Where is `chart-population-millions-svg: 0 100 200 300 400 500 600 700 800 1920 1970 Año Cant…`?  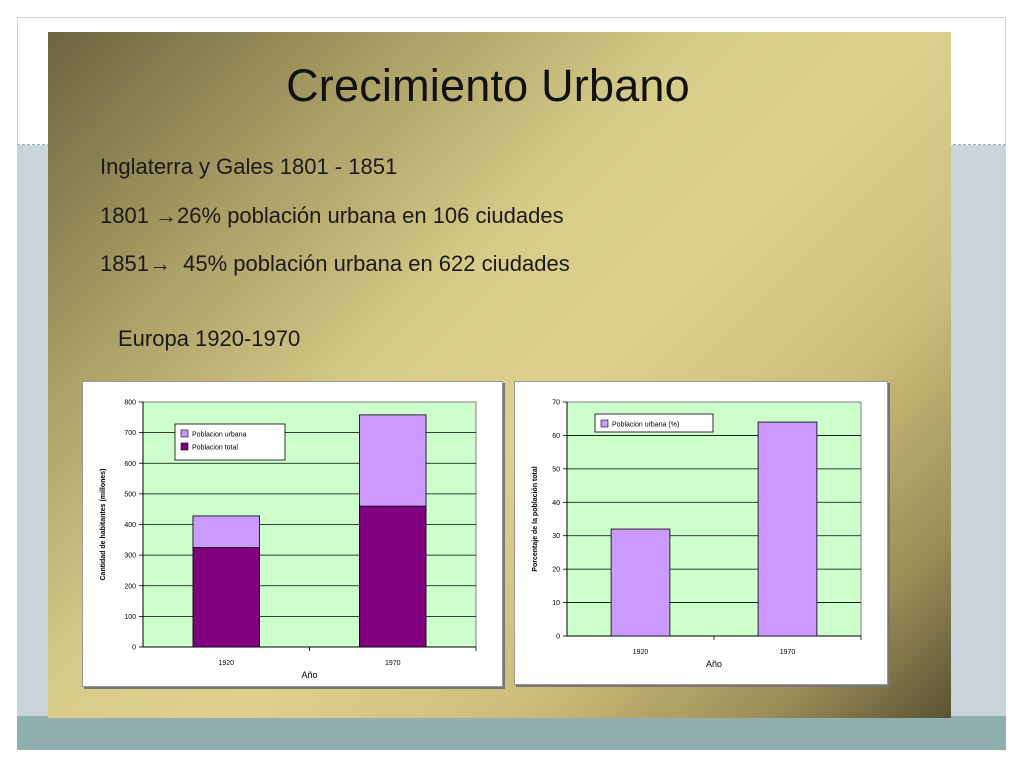 chart-population-millions-svg: 0 100 200 300 400 500 600 700 800 1920 1970 Año Cant… is located at coordinates (288, 540).